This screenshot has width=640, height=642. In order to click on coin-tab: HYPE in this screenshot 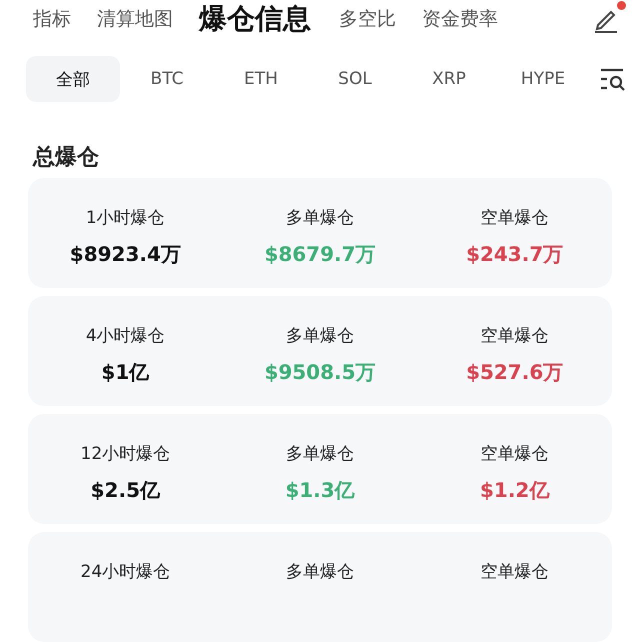, I will do `click(543, 79)`.